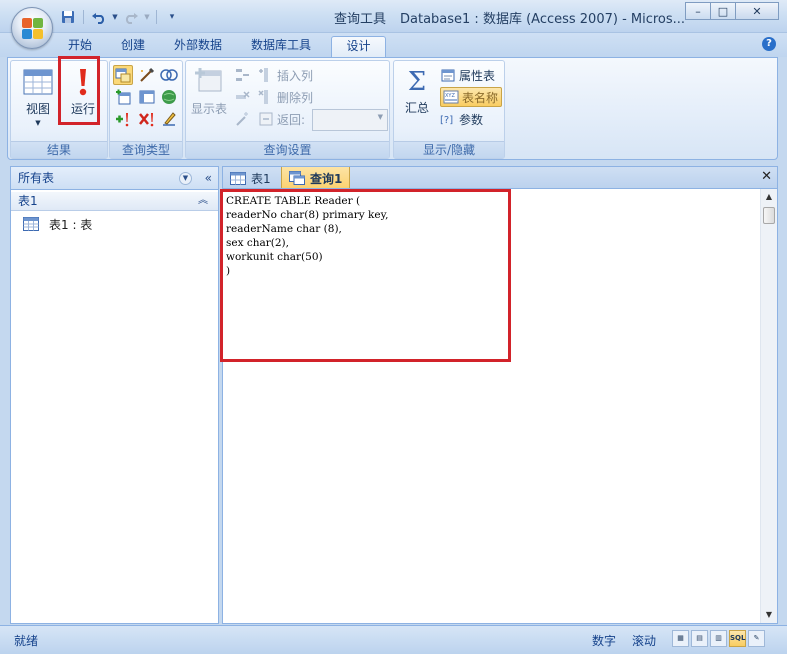 The height and width of the screenshot is (654, 787). Describe the element at coordinates (769, 215) in the screenshot. I see `scroll-thumb` at that location.